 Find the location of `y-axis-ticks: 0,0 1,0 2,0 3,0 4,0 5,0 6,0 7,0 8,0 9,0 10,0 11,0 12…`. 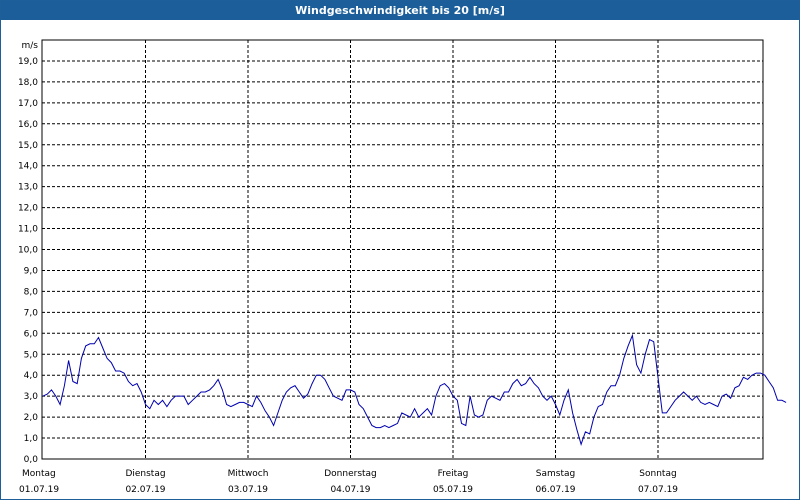

y-axis-ticks: 0,0 1,0 2,0 3,0 4,0 5,0 6,0 7,0 8,0 9,0 10,0 11,0 12… is located at coordinates (28, 261).